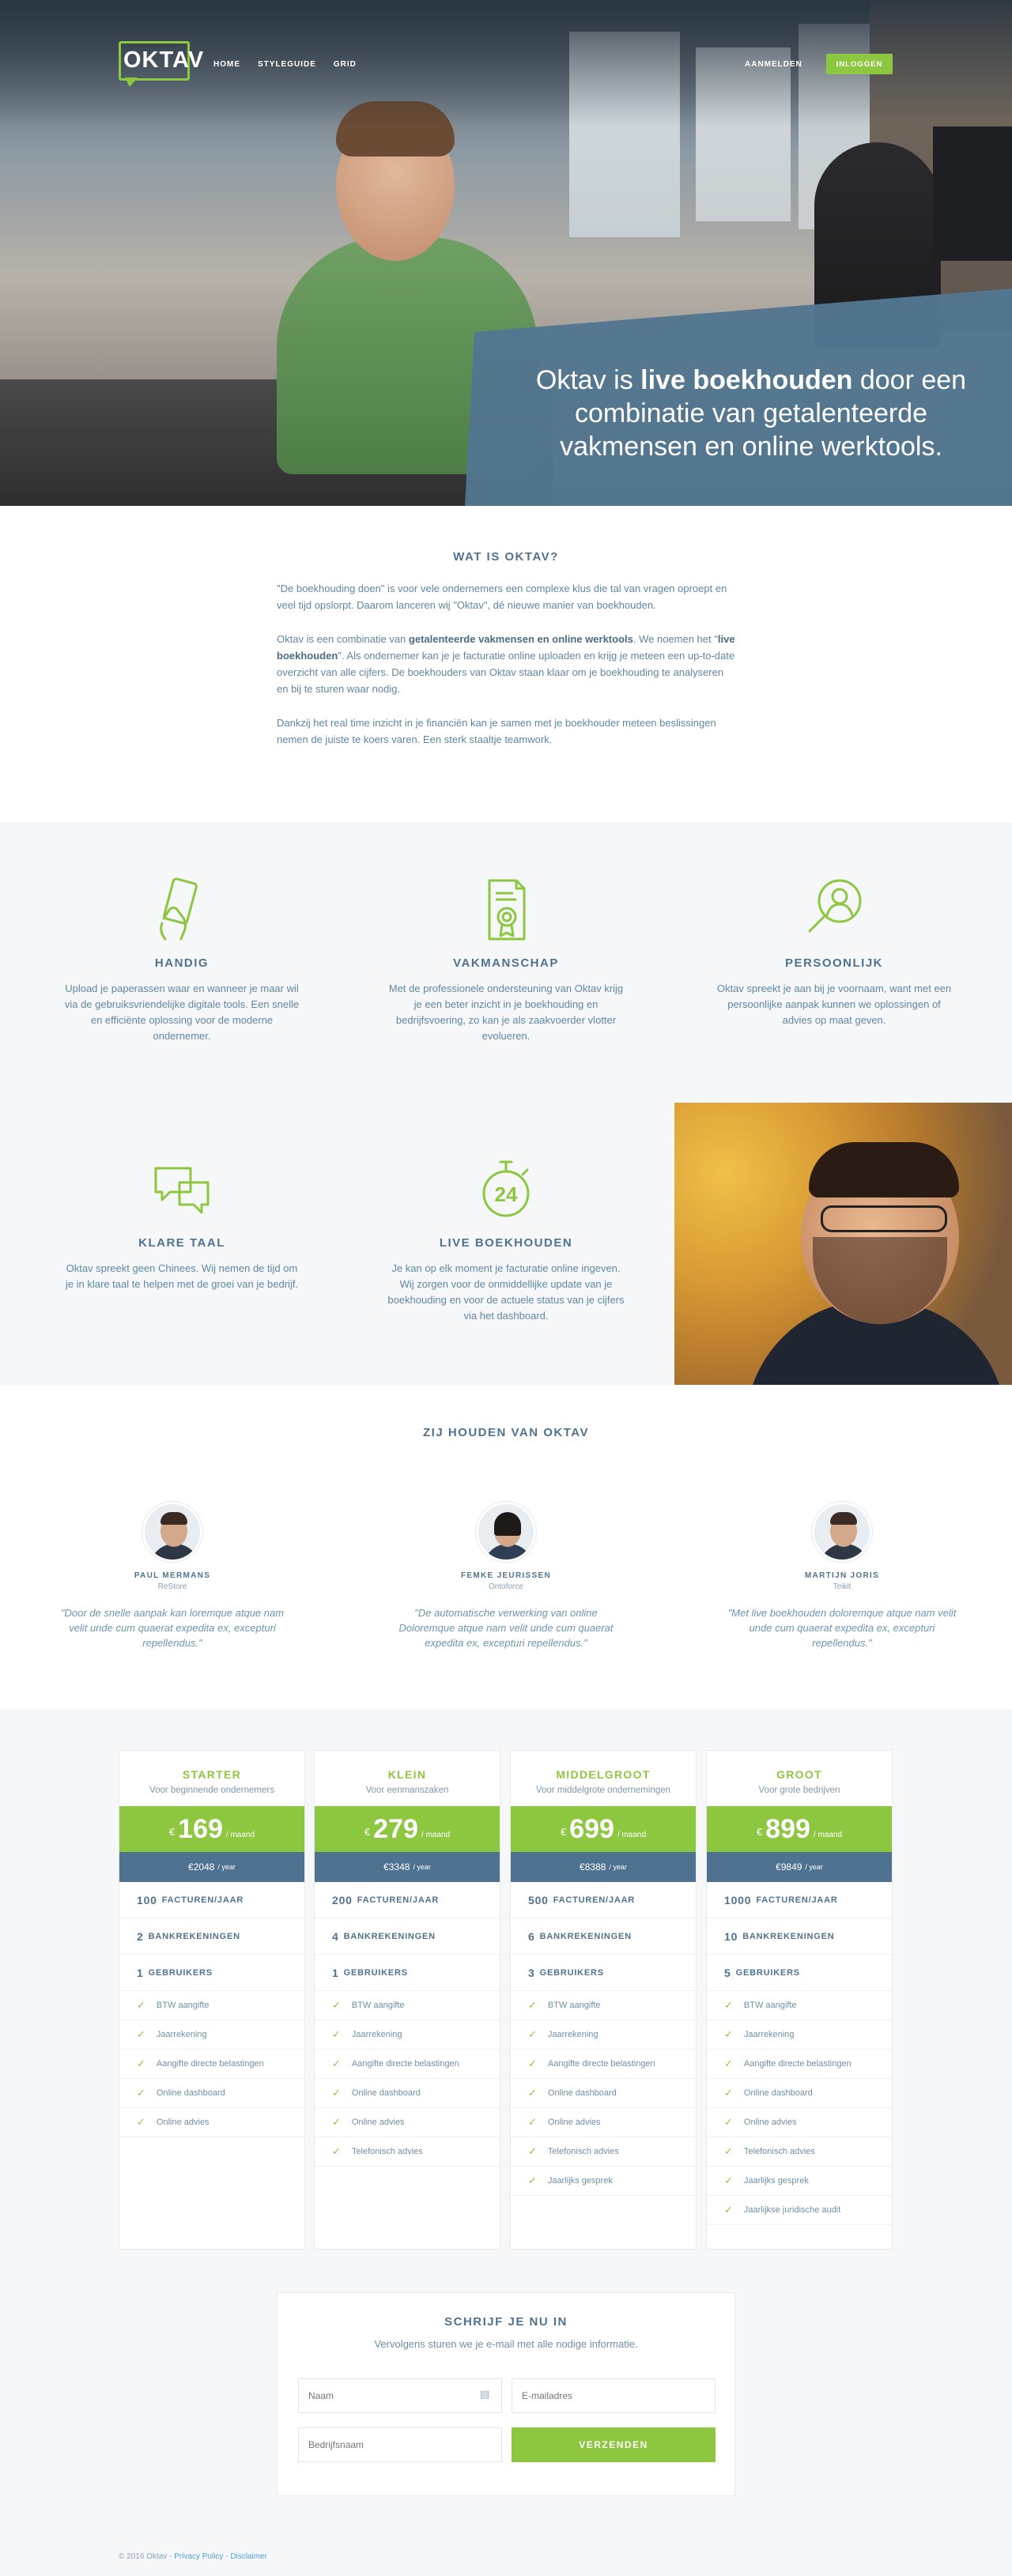  I want to click on nav-grid: GRID, so click(345, 64).